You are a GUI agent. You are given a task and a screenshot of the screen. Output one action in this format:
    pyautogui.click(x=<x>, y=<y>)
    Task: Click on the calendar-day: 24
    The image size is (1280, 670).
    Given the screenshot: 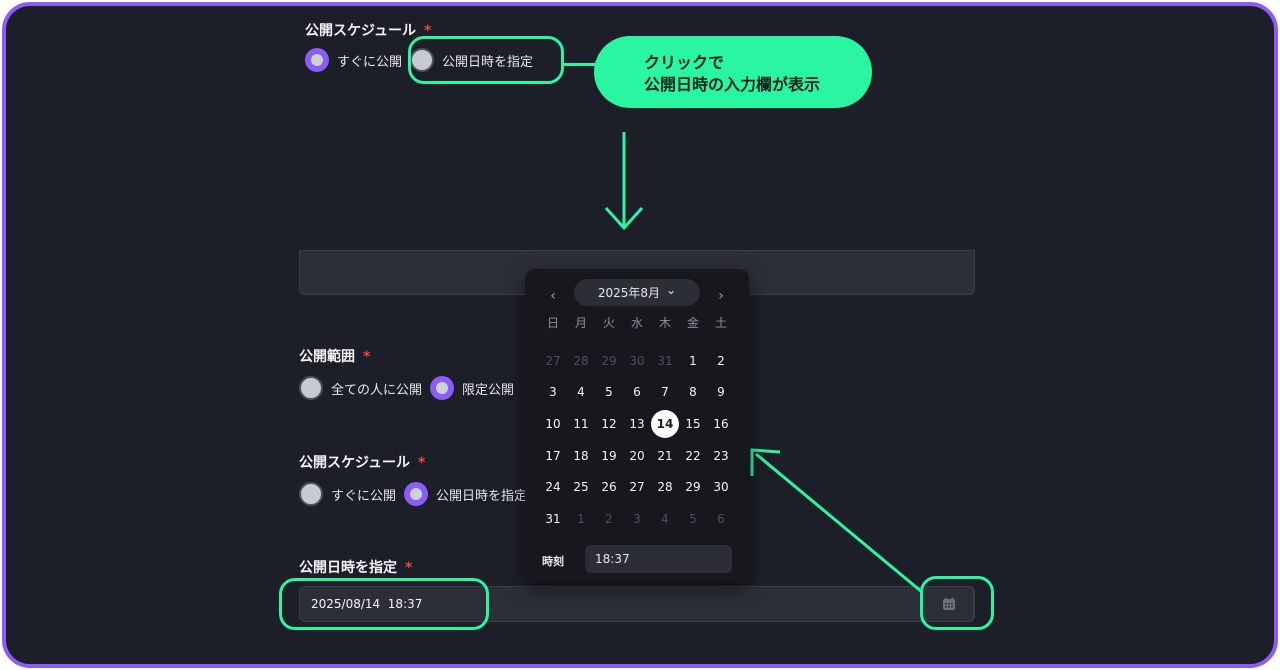 What is the action you would take?
    pyautogui.click(x=553, y=487)
    